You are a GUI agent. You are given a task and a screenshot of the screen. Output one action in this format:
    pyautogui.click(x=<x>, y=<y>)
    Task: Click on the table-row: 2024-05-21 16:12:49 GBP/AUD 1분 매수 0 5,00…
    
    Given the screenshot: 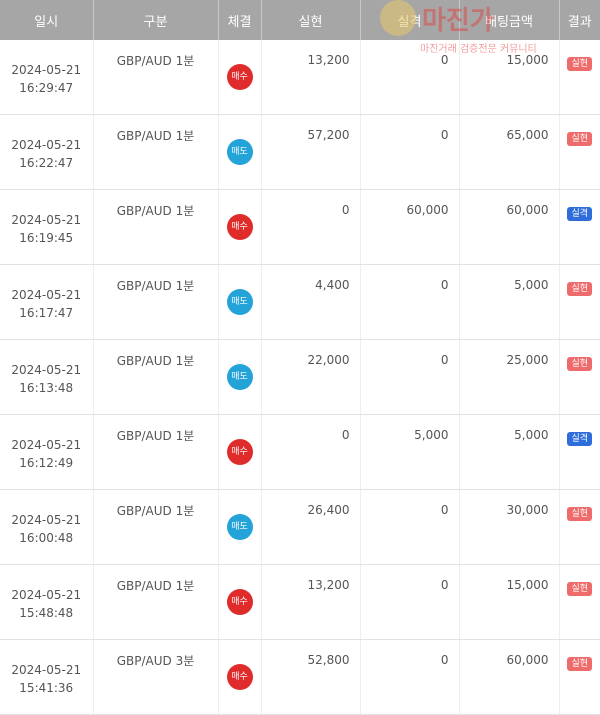 What is the action you would take?
    pyautogui.click(x=300, y=452)
    